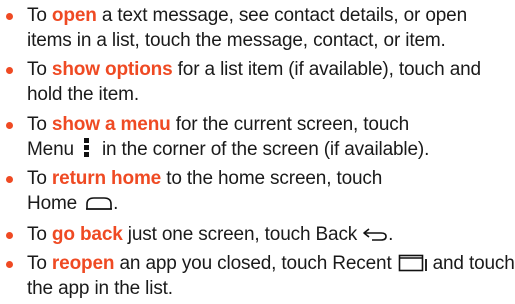 This screenshot has height=304, width=515. I want to click on item-text: Menu, so click(50, 149).